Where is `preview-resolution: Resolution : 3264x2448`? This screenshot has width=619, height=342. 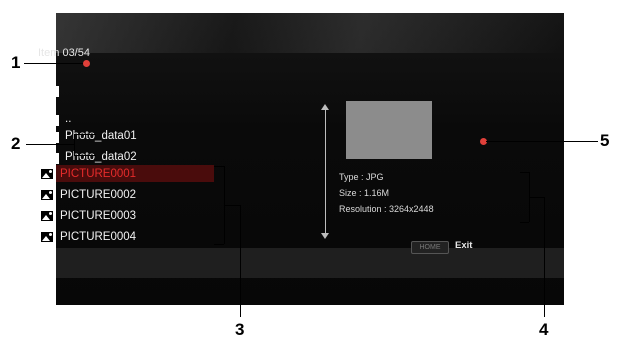
preview-resolution: Resolution : 3264x2448 is located at coordinates (386, 209).